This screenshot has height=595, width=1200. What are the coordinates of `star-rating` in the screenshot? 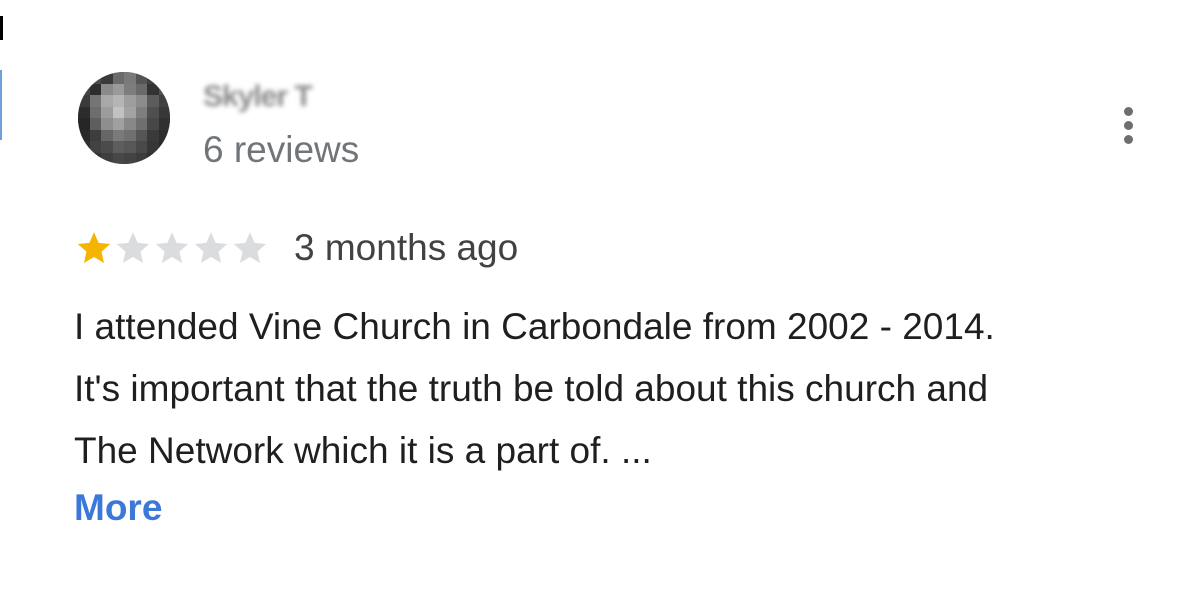 It's located at (172, 248).